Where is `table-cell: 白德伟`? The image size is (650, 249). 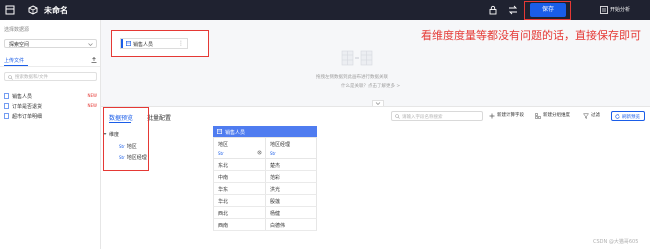
table-cell: 白德伟 is located at coordinates (278, 226).